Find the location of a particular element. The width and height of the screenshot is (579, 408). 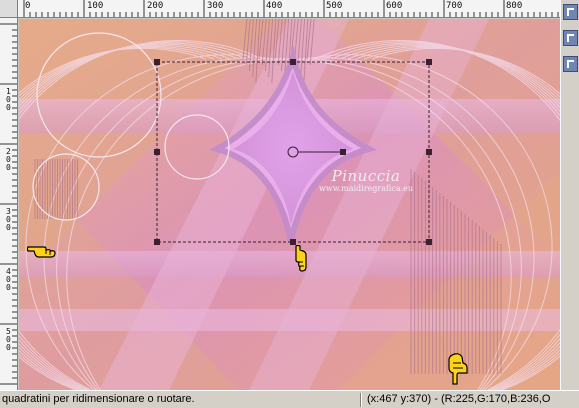

ruler-label-600: 600 is located at coordinates (394, 6).